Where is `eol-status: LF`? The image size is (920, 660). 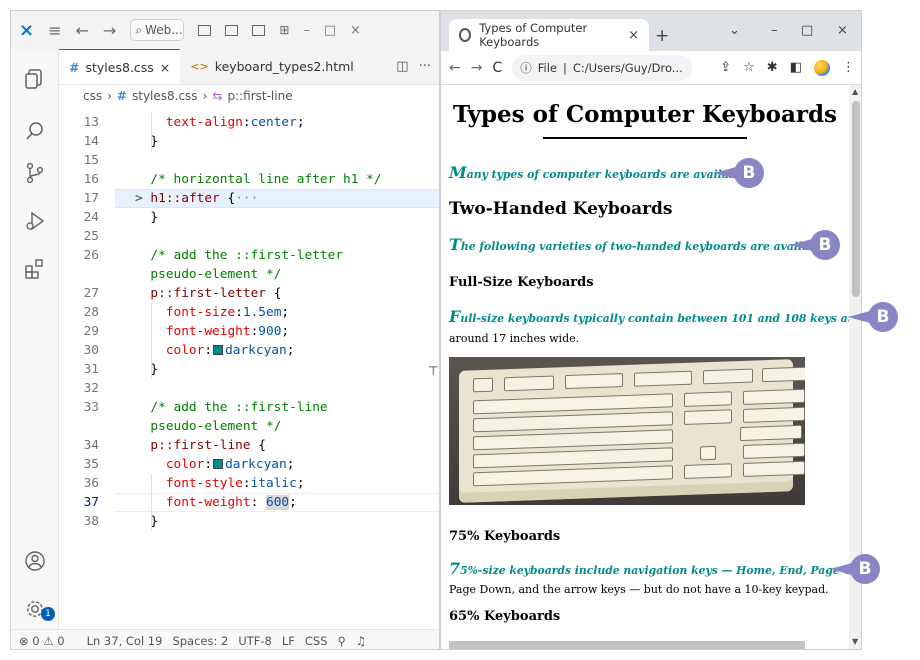 eol-status: LF is located at coordinates (288, 641).